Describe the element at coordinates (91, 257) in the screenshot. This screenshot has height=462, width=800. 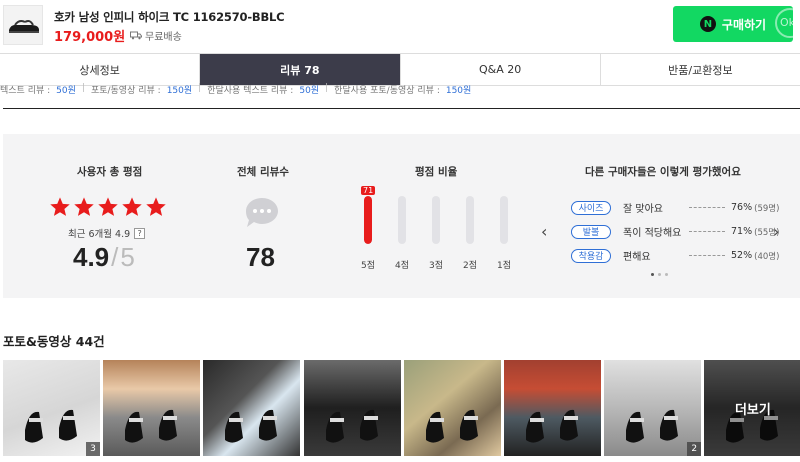
I see `score-value: 4.9` at that location.